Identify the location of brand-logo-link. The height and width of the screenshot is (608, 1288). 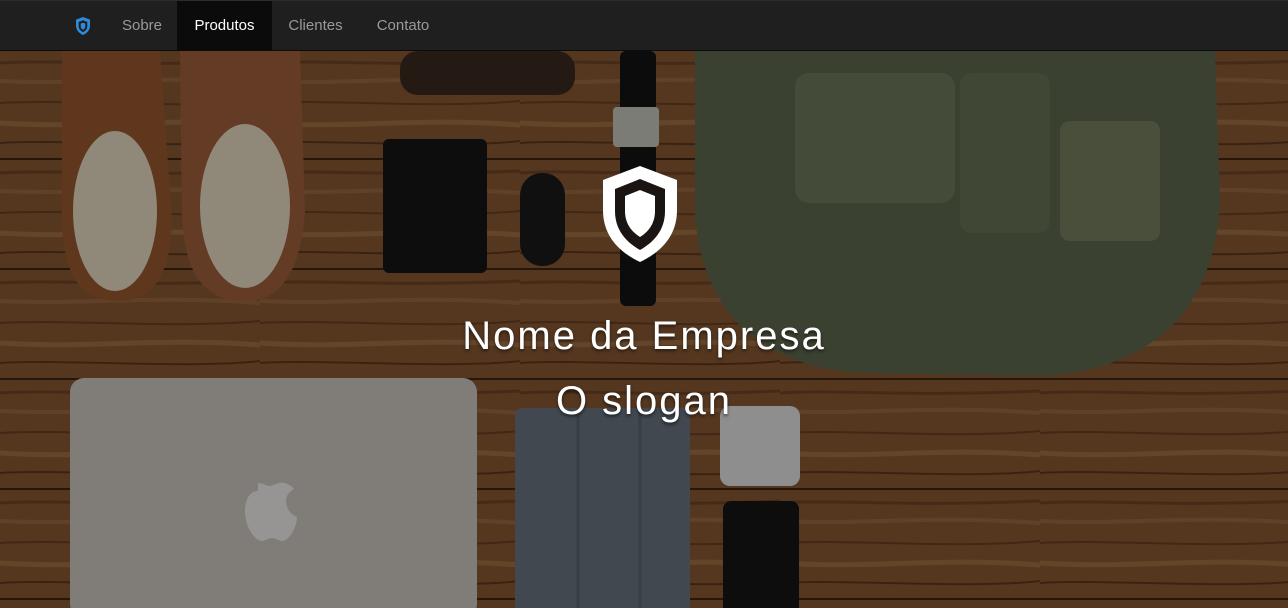
(83, 26).